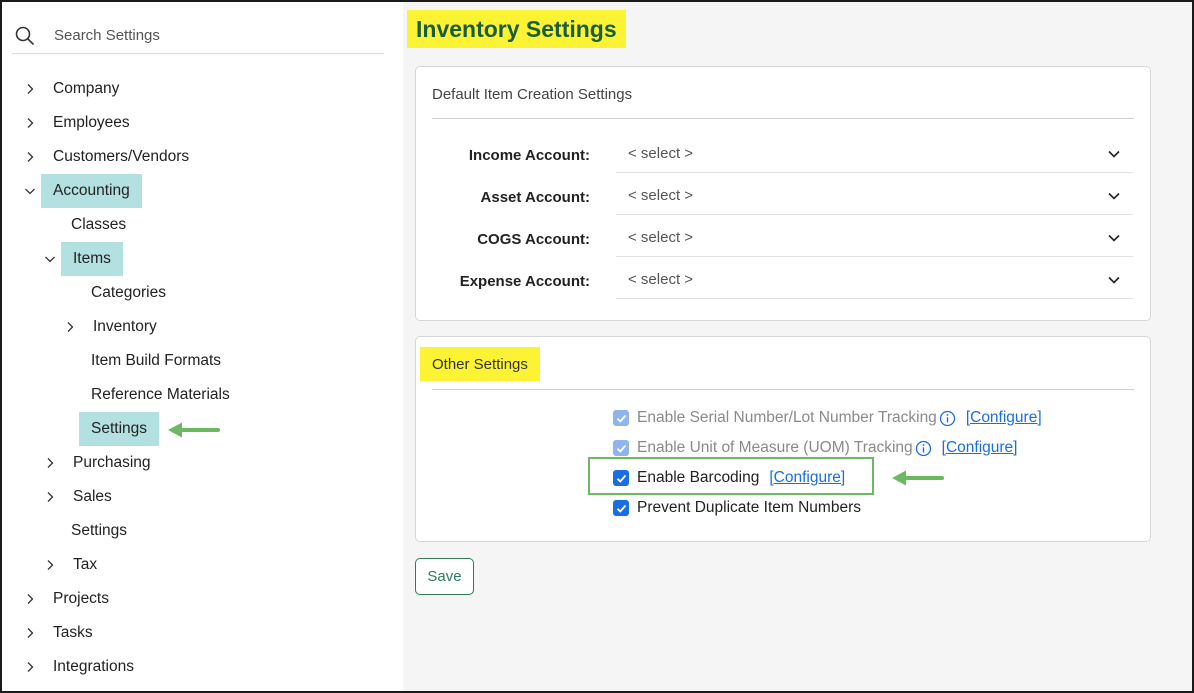 This screenshot has width=1194, height=693. I want to click on prevent-duplicate-checkbox, so click(621, 508).